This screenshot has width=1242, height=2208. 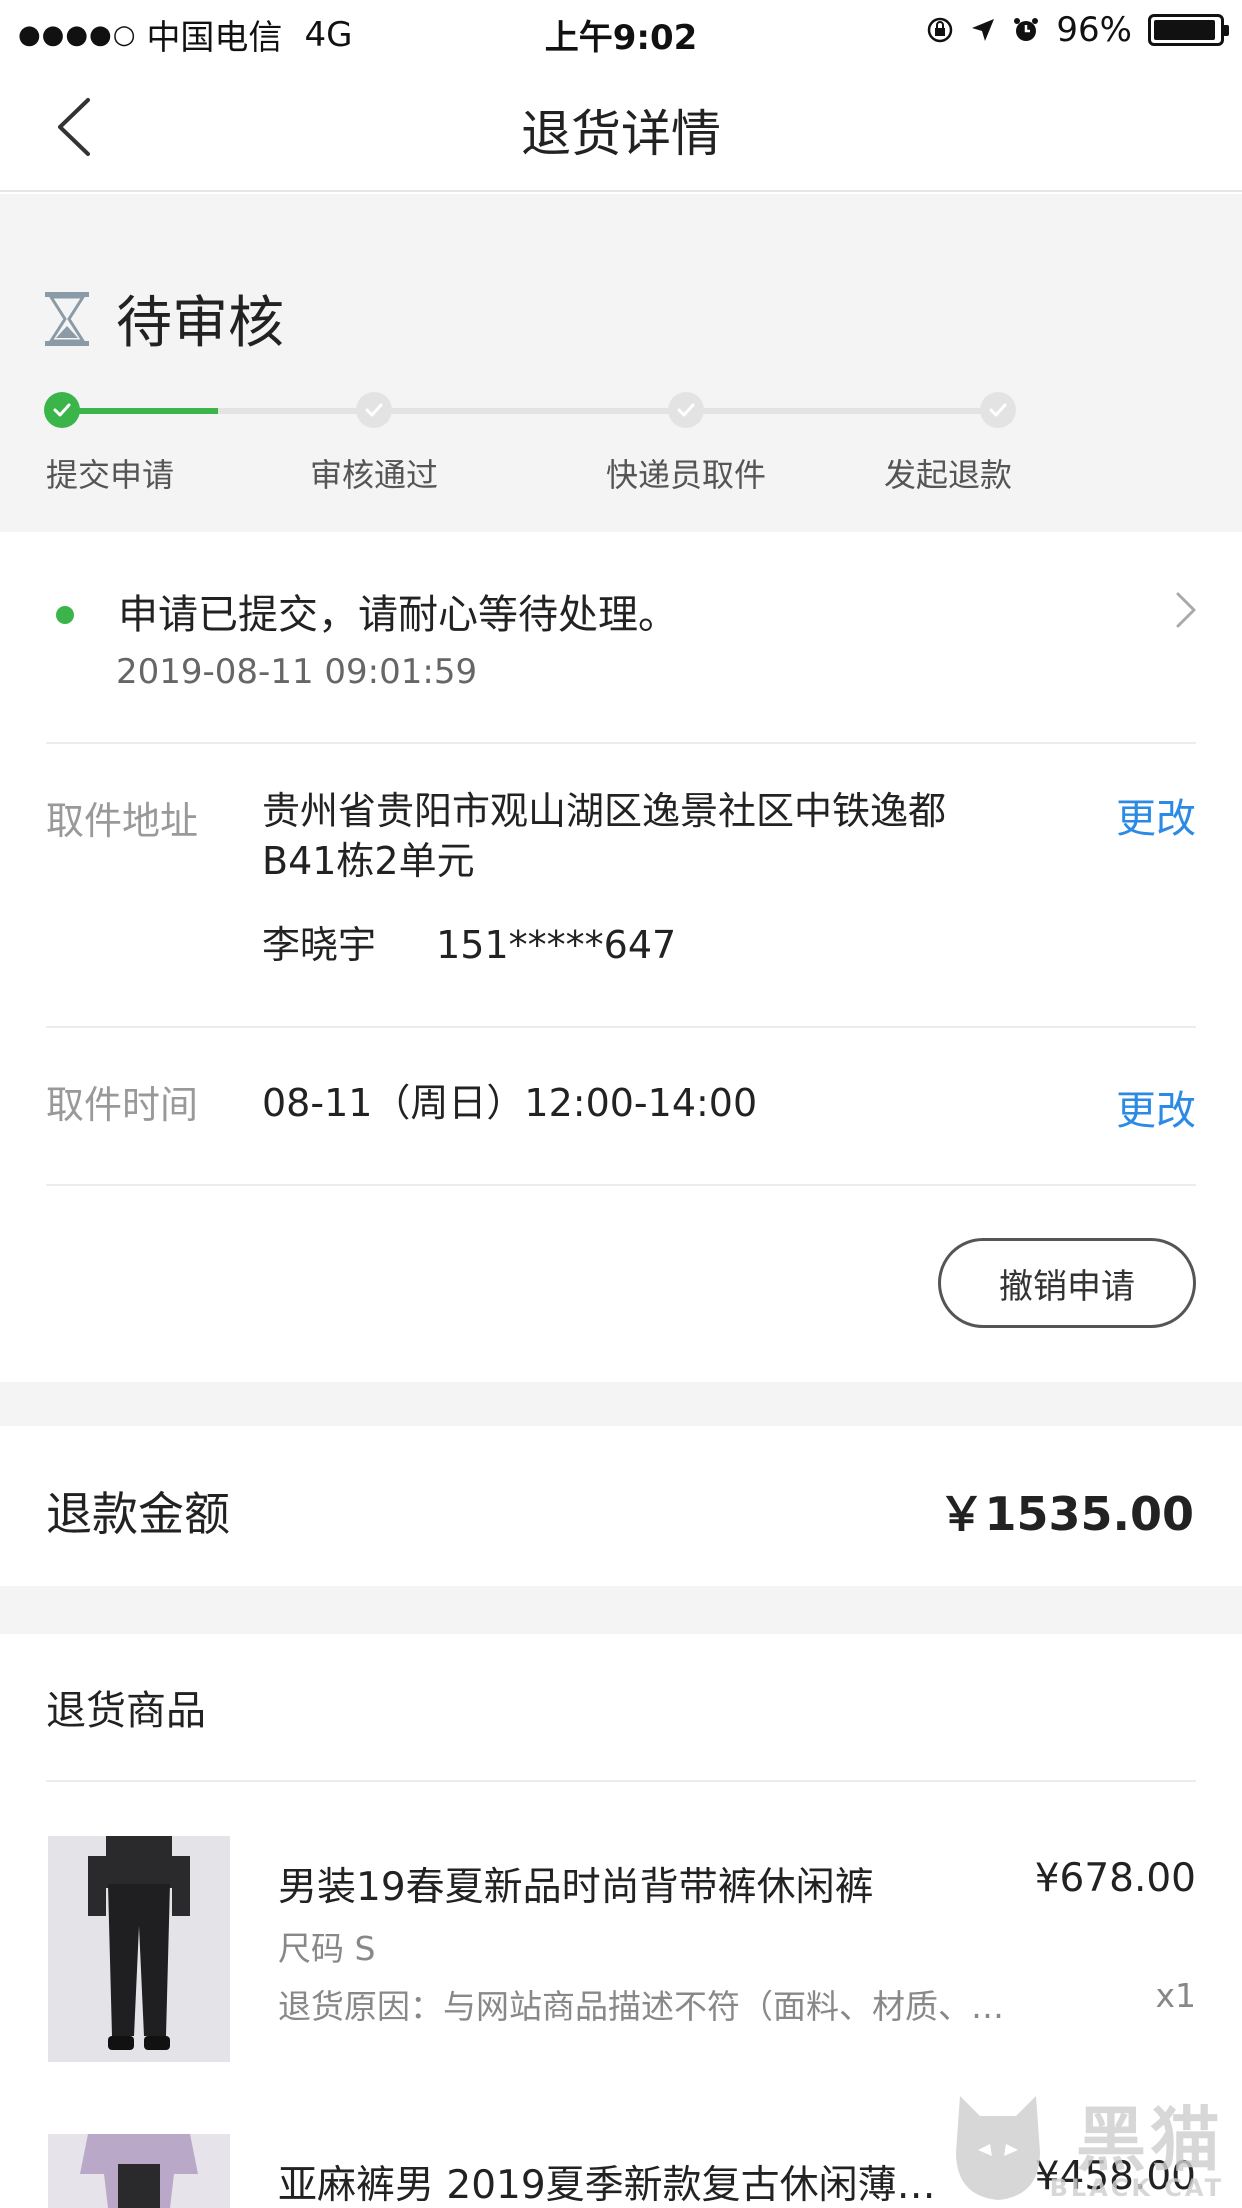 I want to click on review-status-label: 待审核, so click(x=200, y=323).